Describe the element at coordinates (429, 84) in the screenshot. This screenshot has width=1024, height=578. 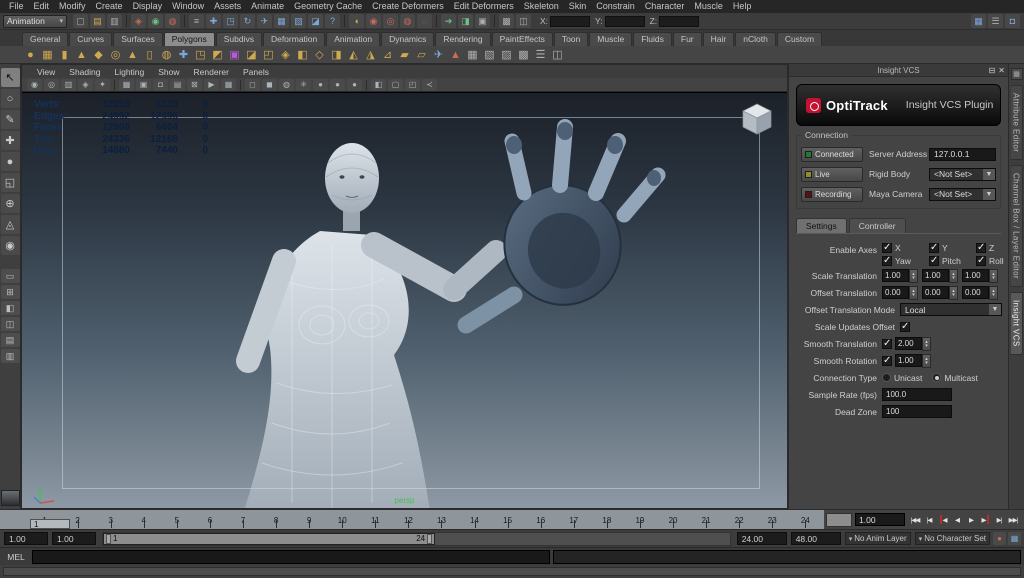
I see `viewport-toolbar-icon: ≺` at that location.